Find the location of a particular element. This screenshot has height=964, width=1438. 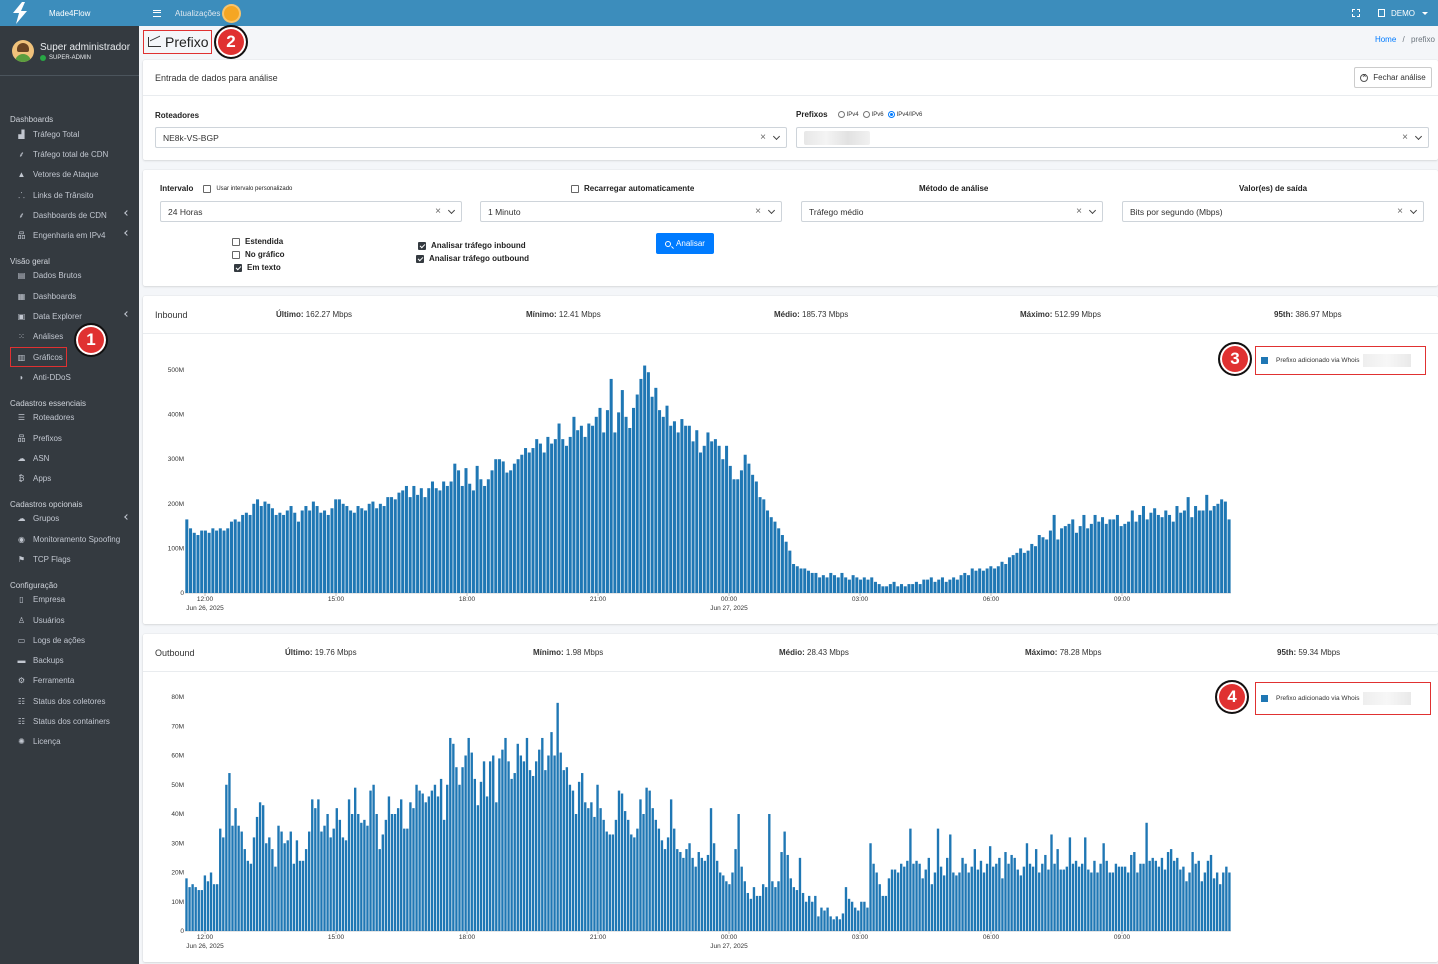

sidebar-item-status-dos-containers: ☷ Status dos containers is located at coordinates (69, 721).